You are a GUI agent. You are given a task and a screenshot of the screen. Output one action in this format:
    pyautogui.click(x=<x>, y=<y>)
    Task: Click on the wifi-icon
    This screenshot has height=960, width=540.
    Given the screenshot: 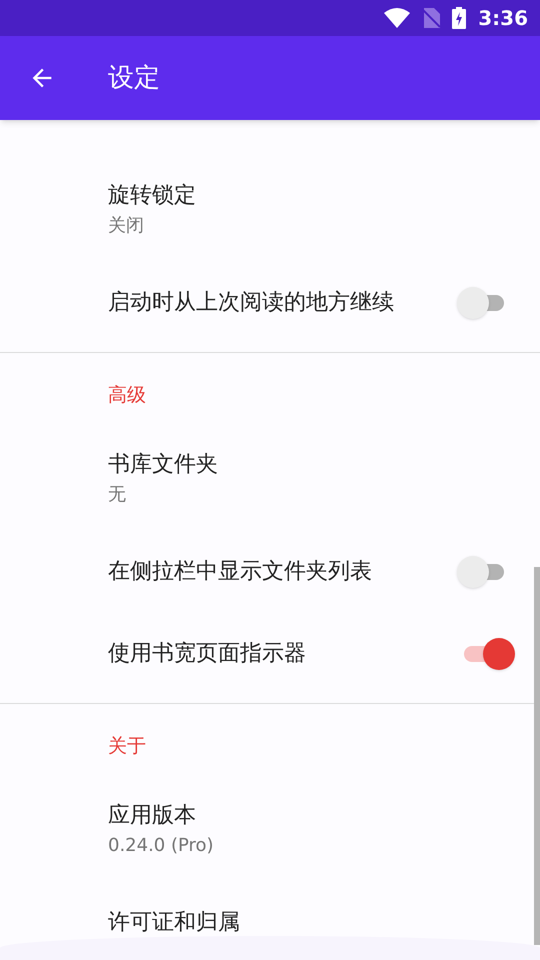 What is the action you would take?
    pyautogui.click(x=397, y=18)
    